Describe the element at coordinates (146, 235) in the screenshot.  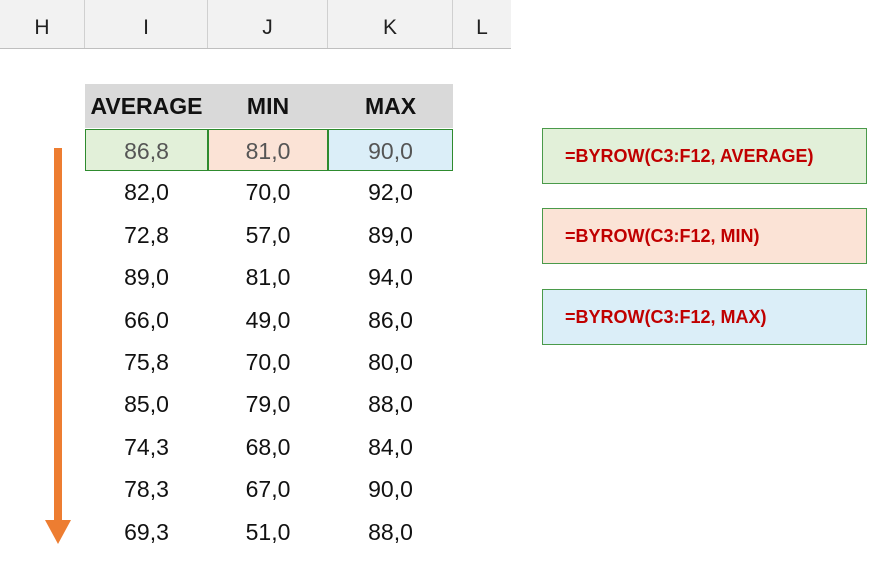
I see `cell-average: 72,8` at that location.